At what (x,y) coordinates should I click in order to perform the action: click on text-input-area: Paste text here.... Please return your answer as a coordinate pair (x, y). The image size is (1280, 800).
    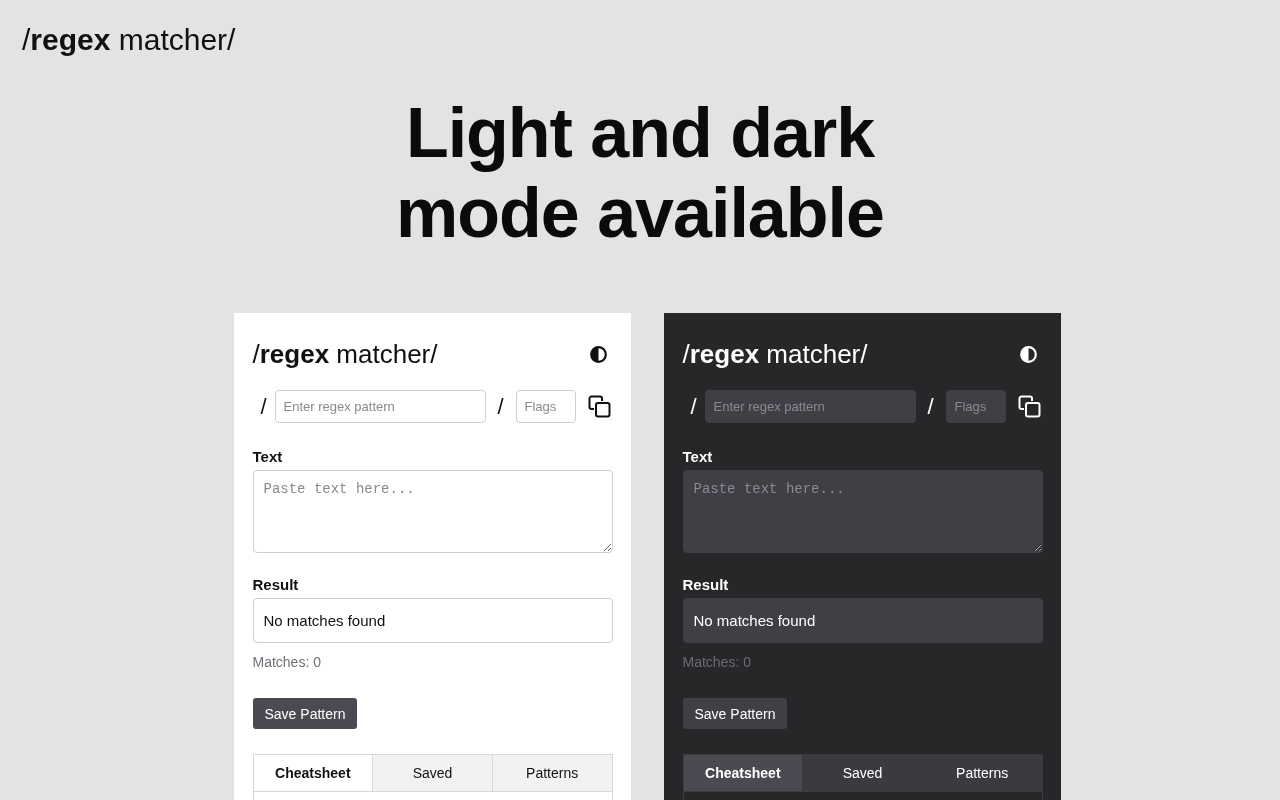
    Looking at the image, I should click on (862, 511).